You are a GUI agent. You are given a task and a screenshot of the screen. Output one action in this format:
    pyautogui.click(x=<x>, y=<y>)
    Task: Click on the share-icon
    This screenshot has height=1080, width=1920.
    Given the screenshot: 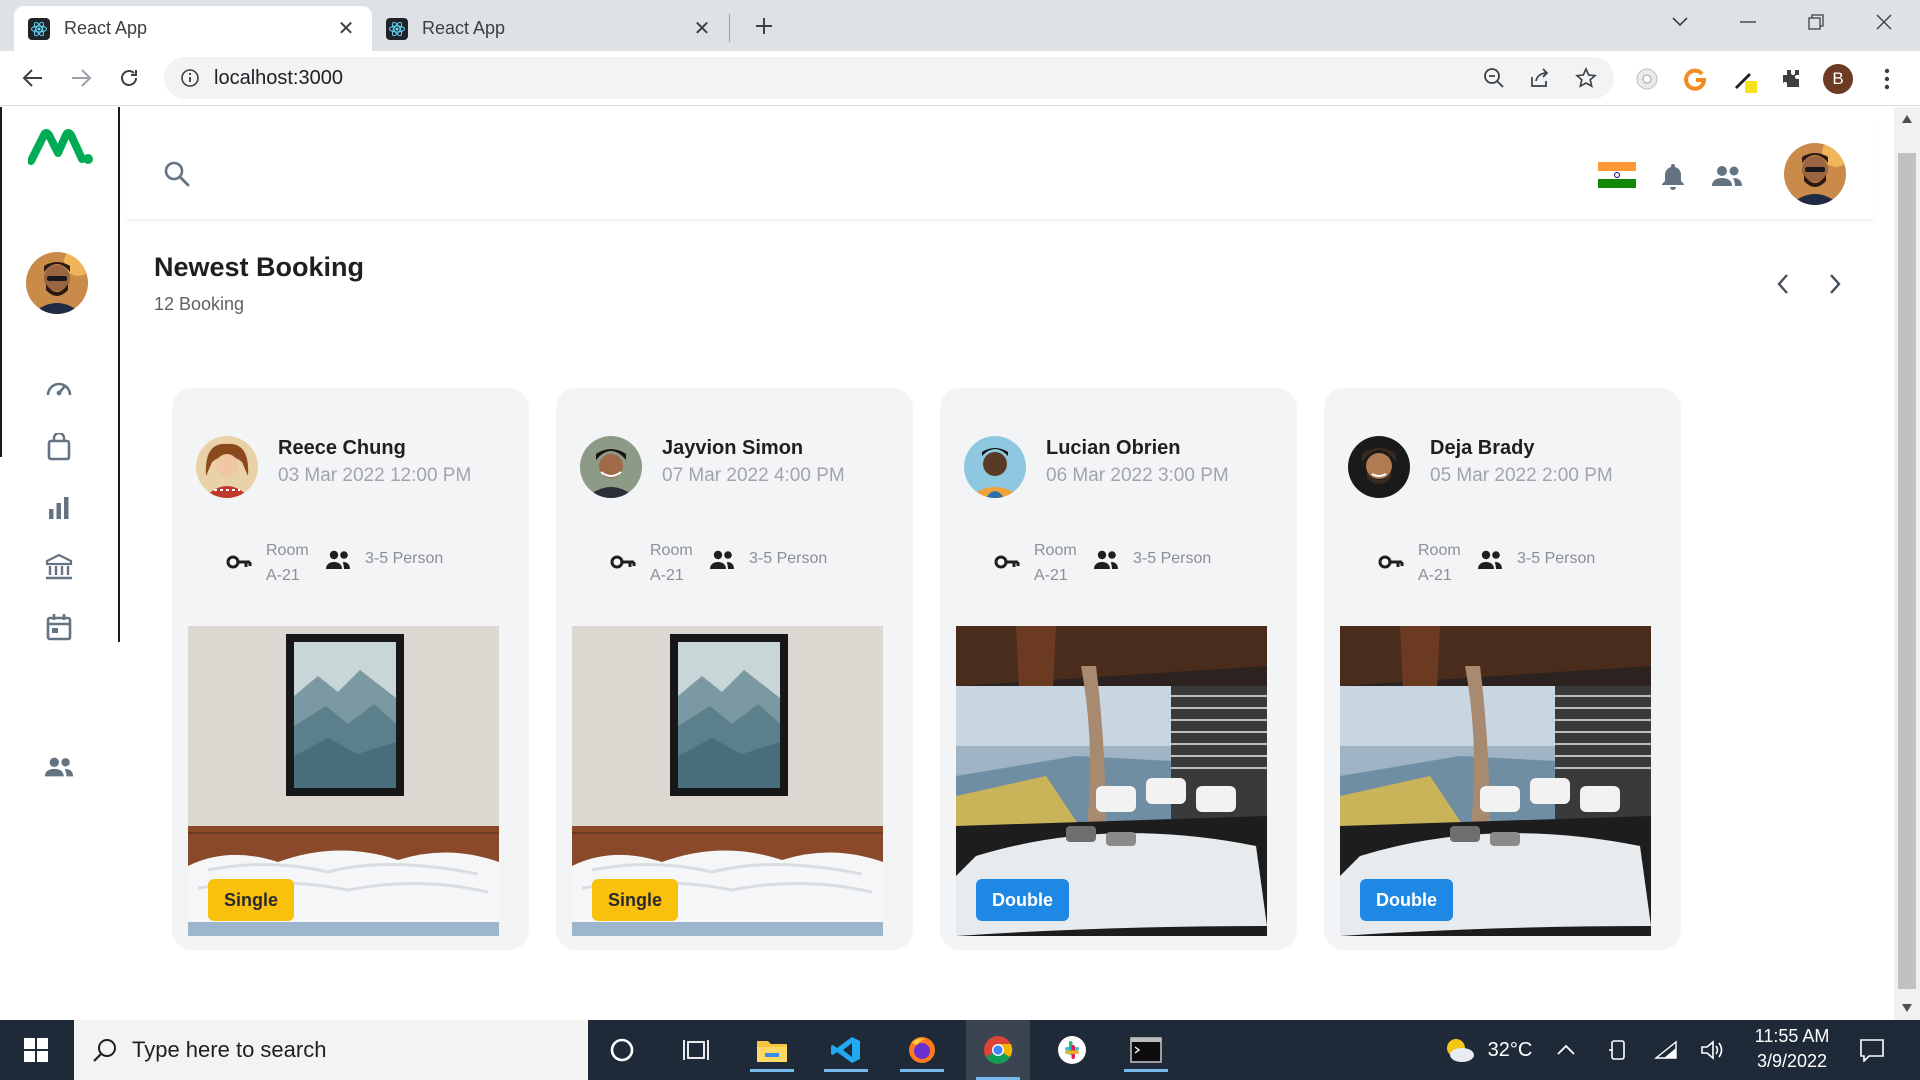 What is the action you would take?
    pyautogui.click(x=1540, y=78)
    